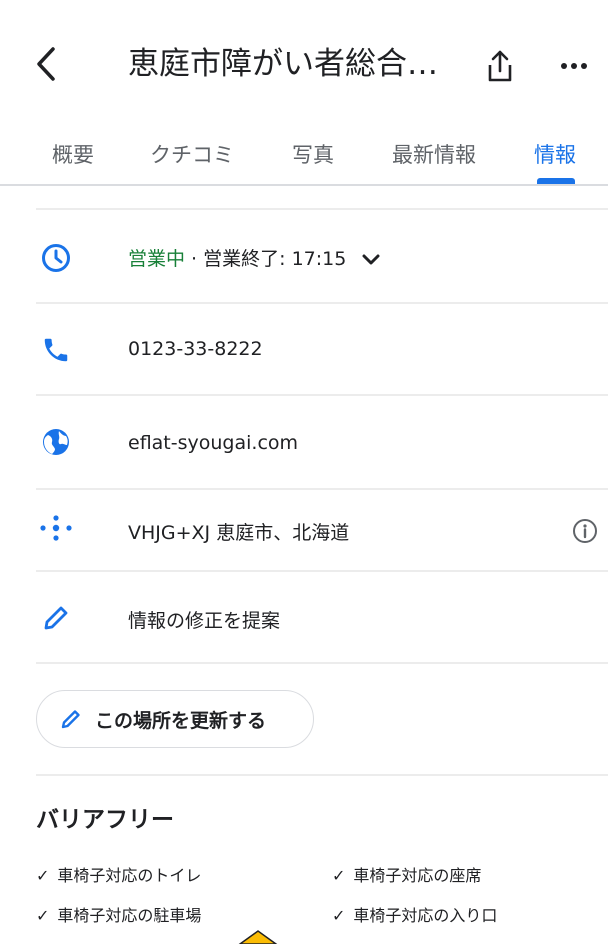 The width and height of the screenshot is (608, 944). I want to click on more-horizontal-icon, so click(574, 66).